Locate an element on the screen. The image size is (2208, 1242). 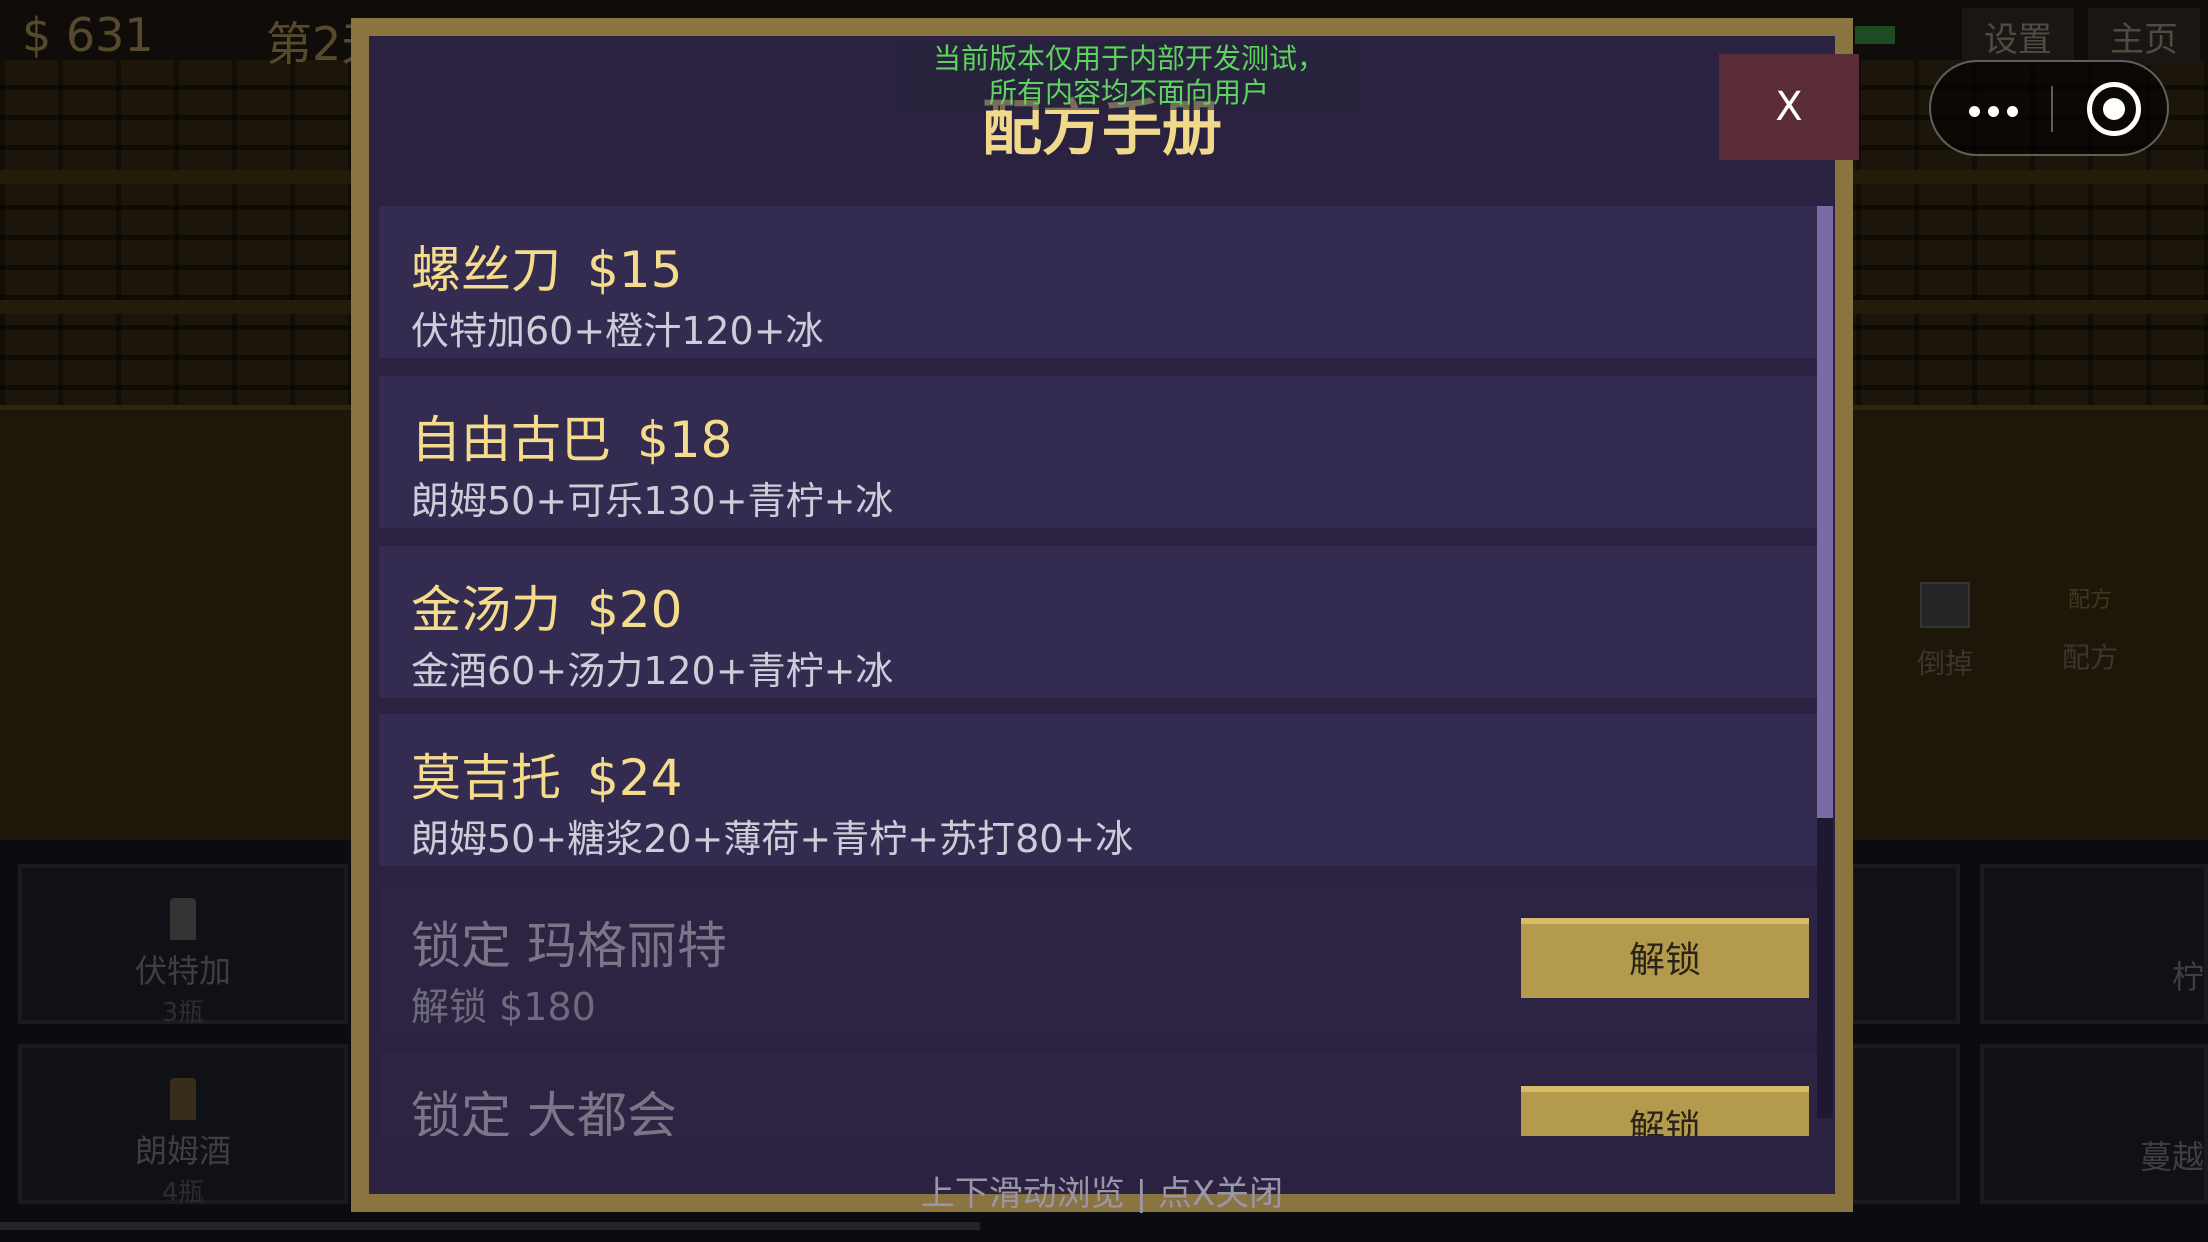
recipe-price: $15 is located at coordinates (635, 270).